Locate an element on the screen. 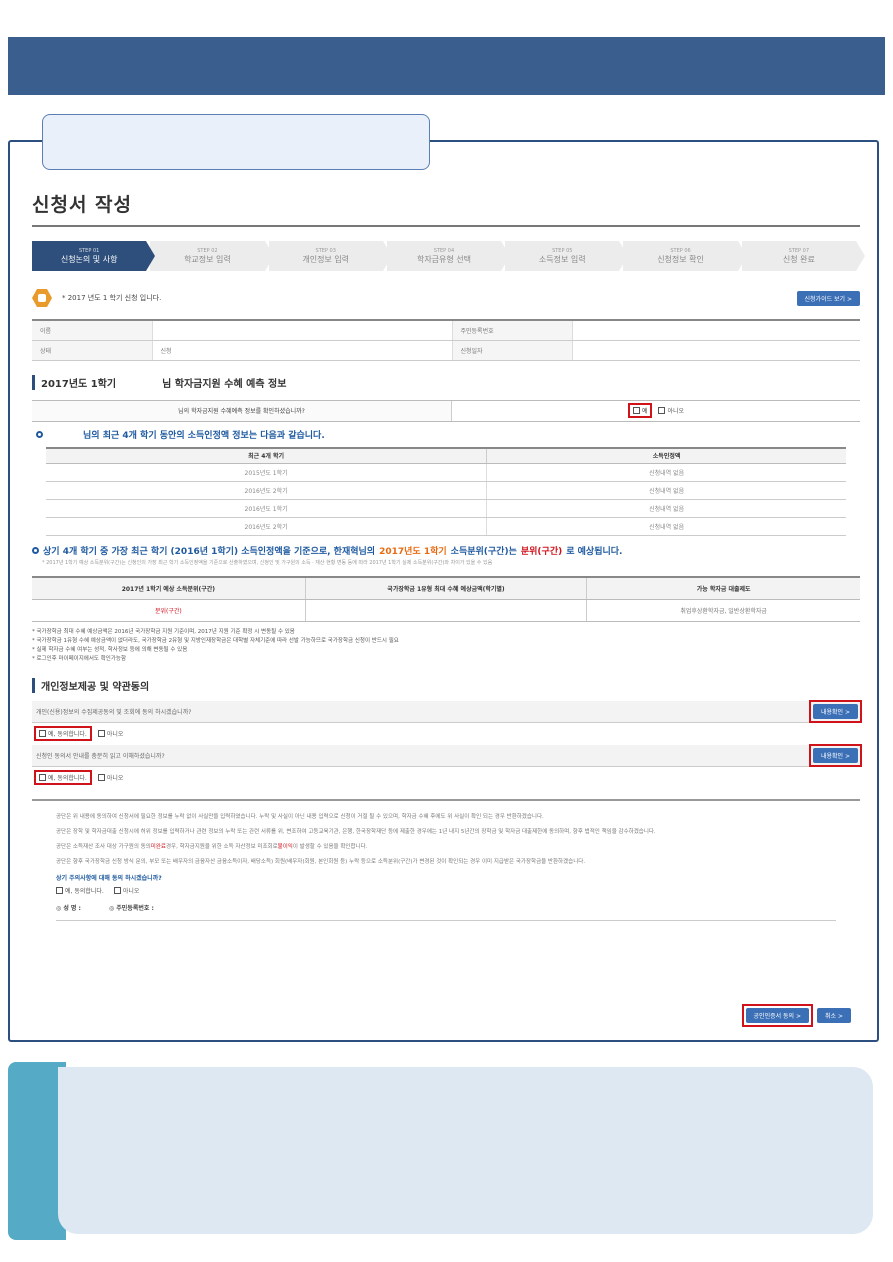  action-buttons: 공인인증서 동의 > 취소 > is located at coordinates (796, 1015).